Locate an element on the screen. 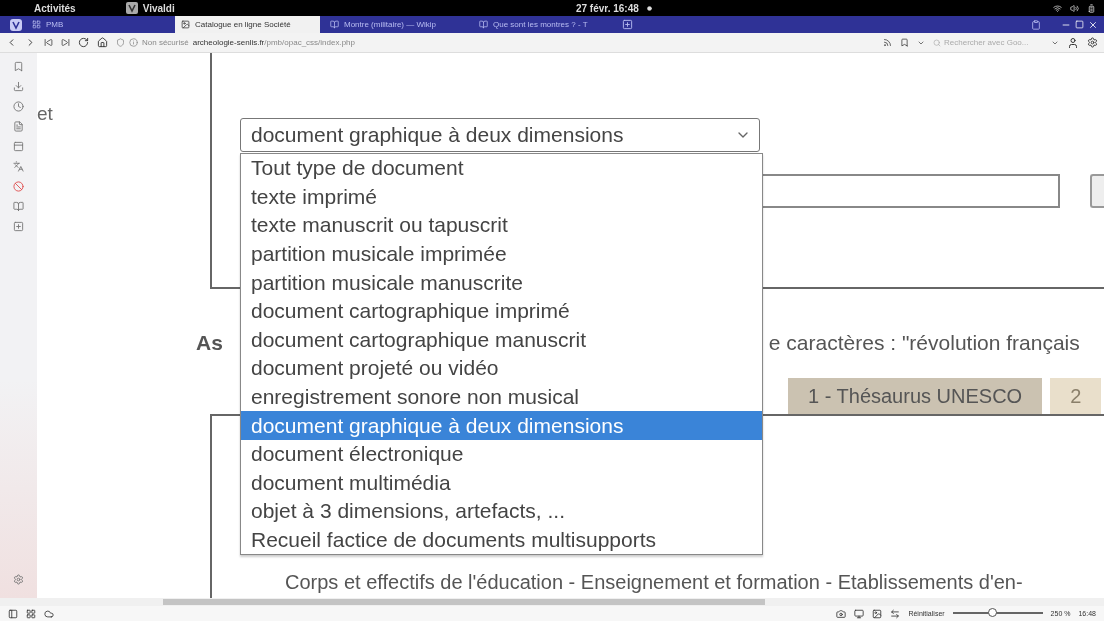  activities-button: Activités is located at coordinates (55, 8).